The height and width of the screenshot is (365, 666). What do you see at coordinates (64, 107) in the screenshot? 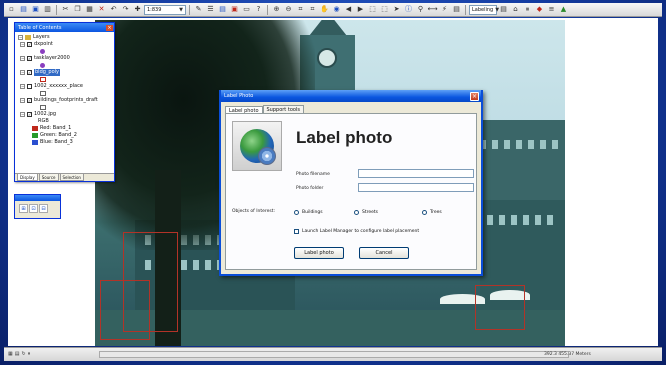
I see `layer-symbol-row` at bounding box center [64, 107].